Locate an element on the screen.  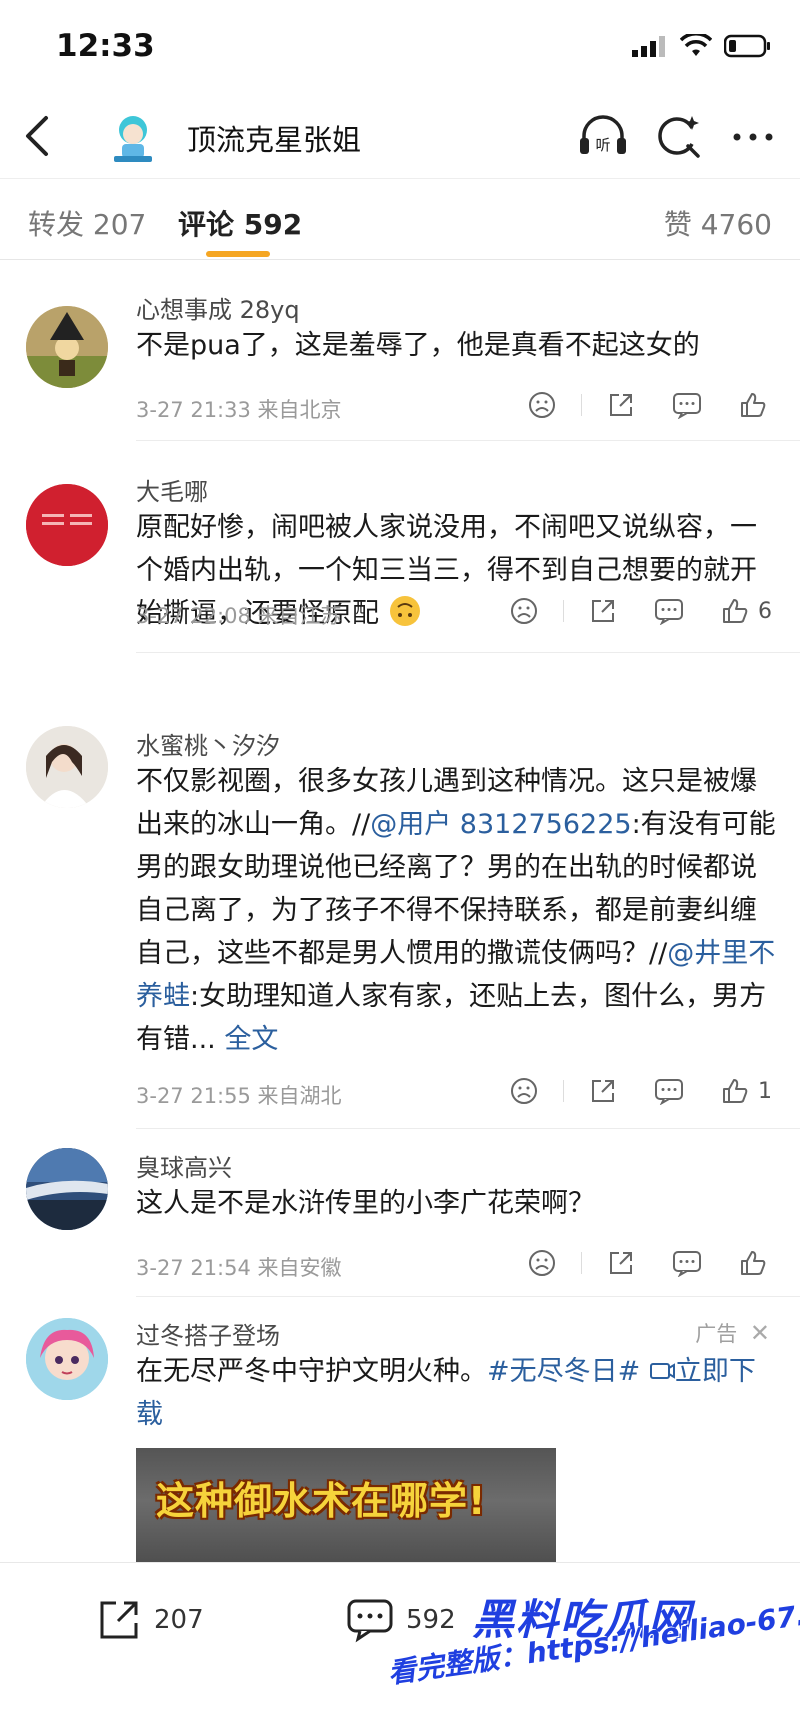
commenter-name: 水蜜桃丶汐汐 is located at coordinates (208, 743).